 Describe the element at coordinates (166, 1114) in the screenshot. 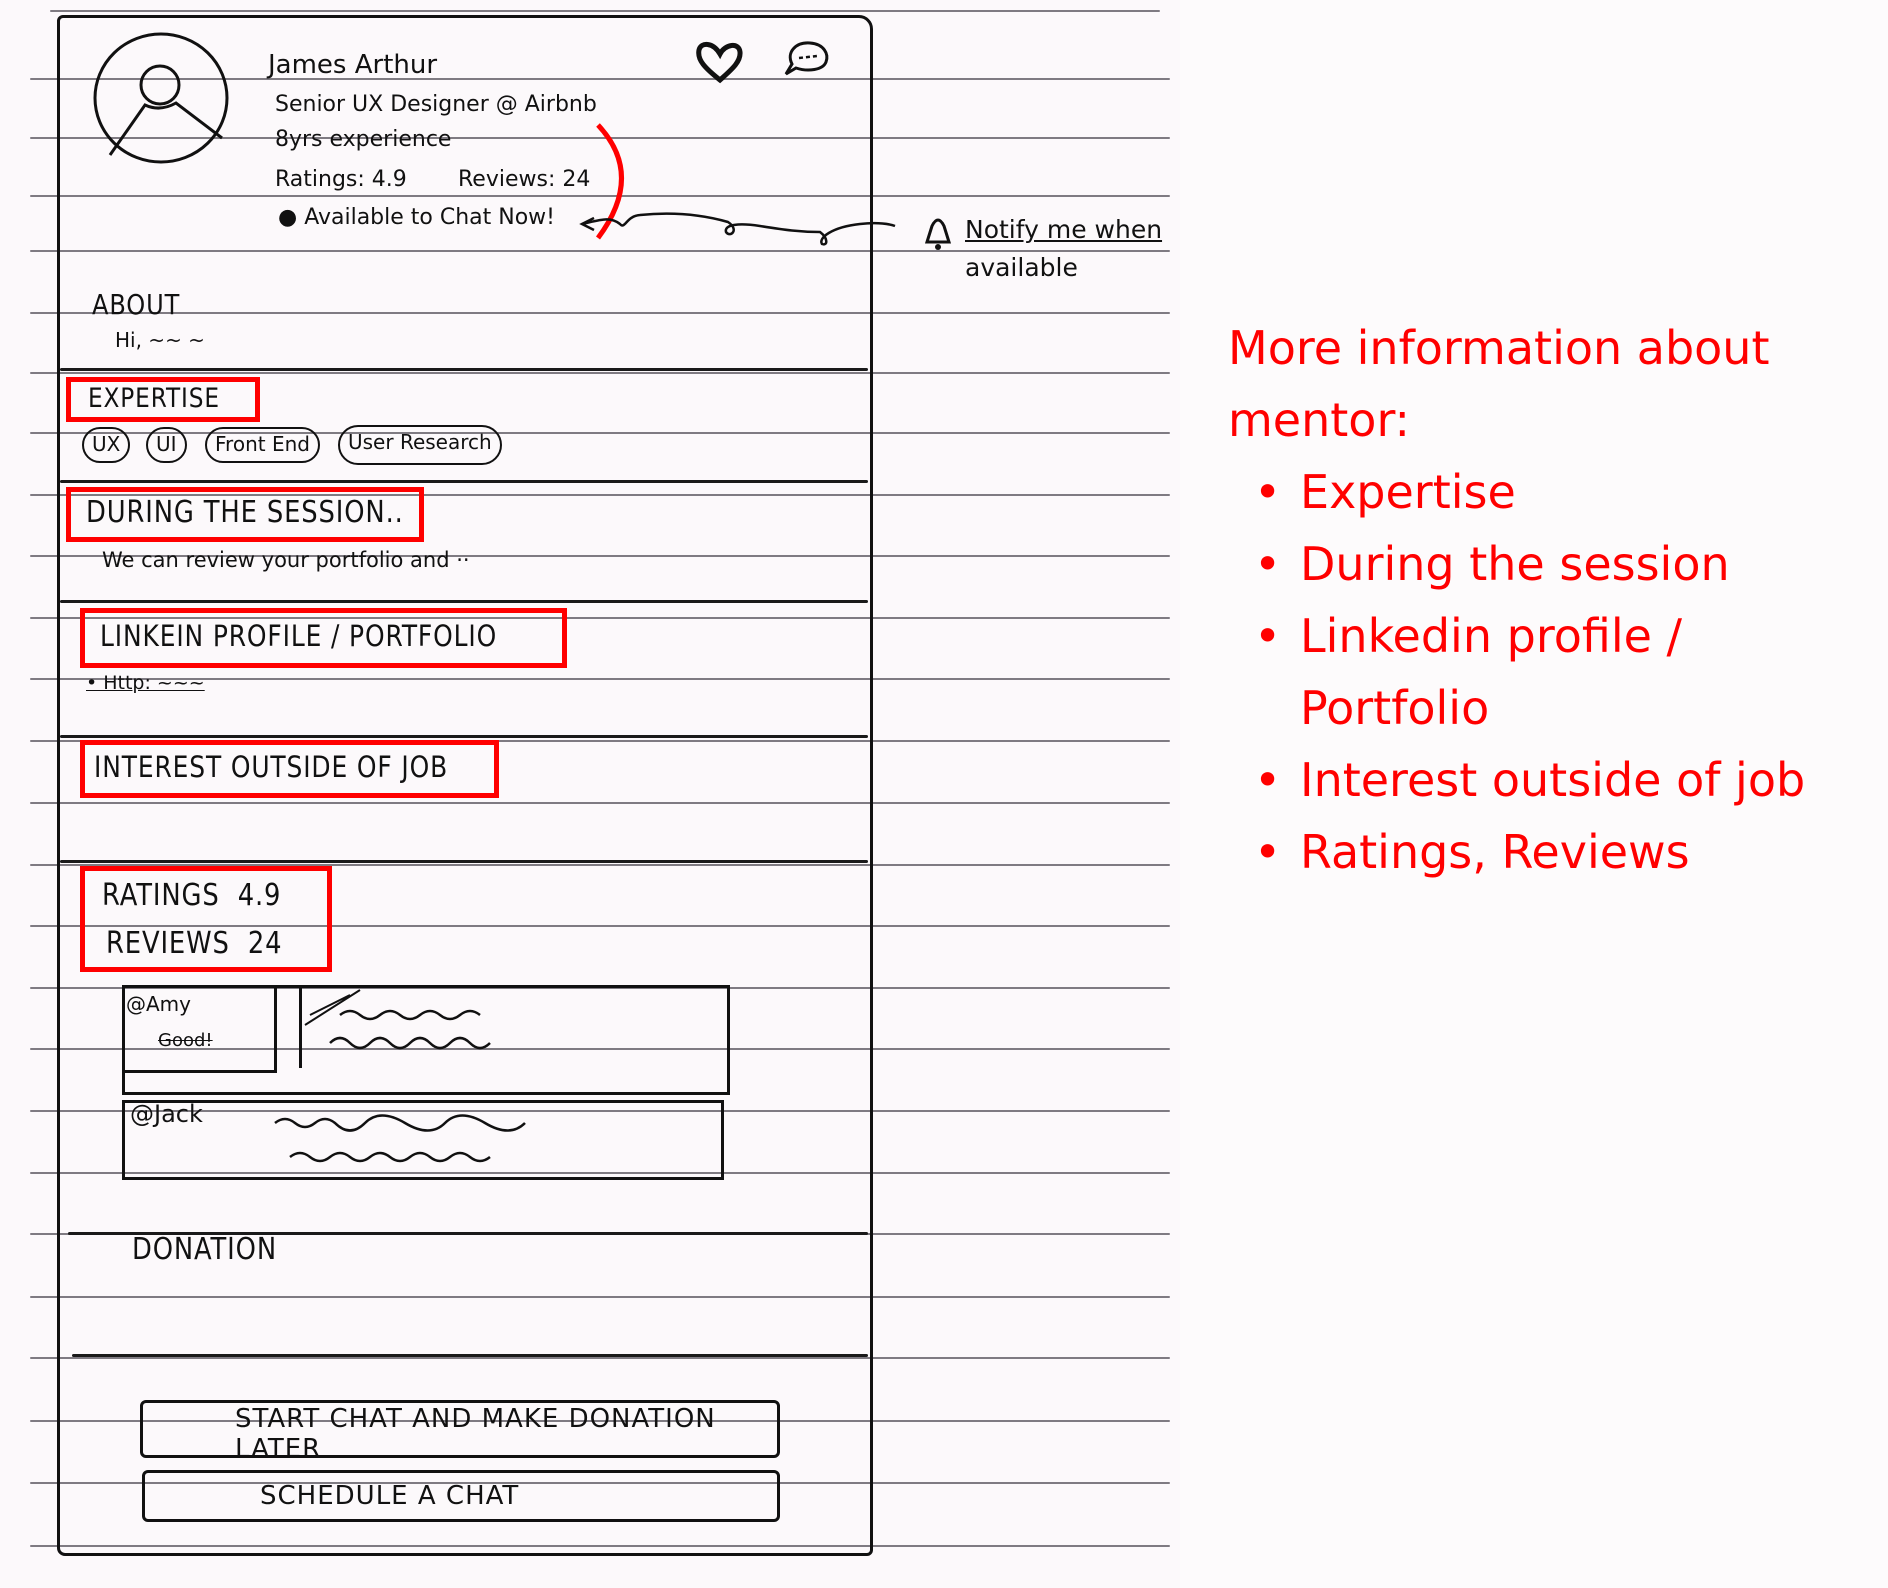

I see `review-author: @Jack` at that location.